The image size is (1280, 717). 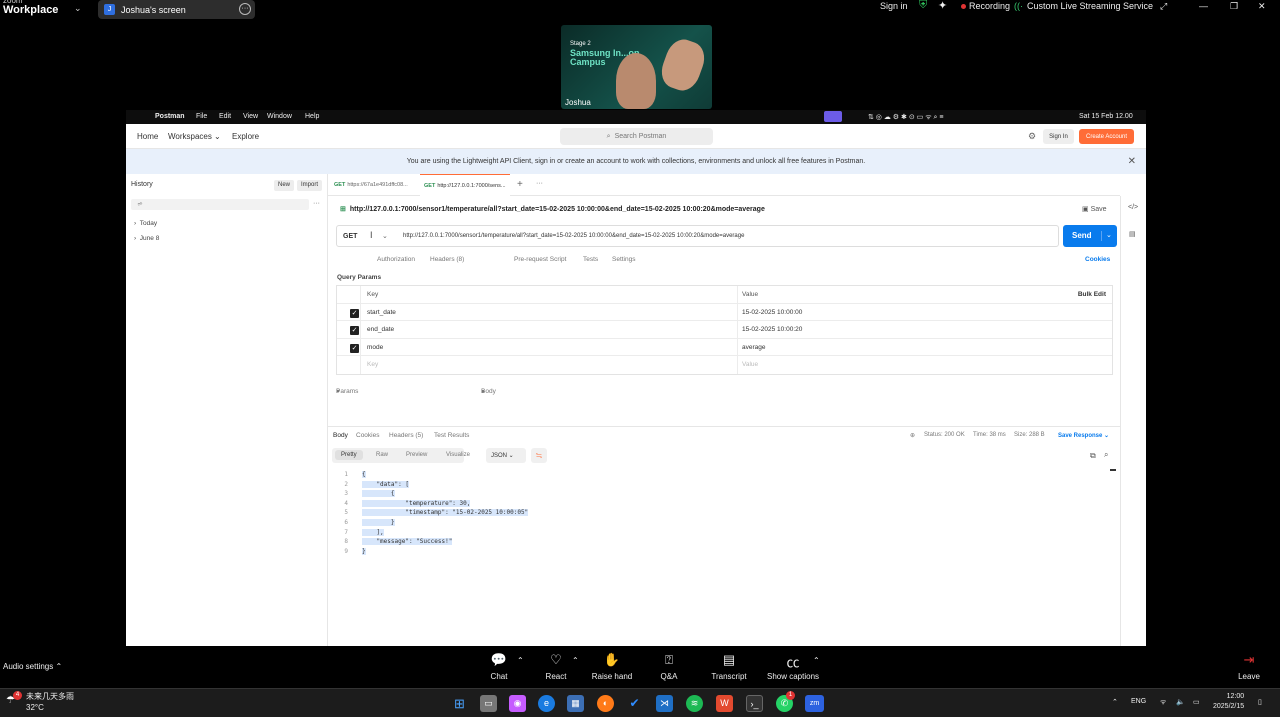 I want to click on copilot-icon: ◉, so click(x=517, y=703).